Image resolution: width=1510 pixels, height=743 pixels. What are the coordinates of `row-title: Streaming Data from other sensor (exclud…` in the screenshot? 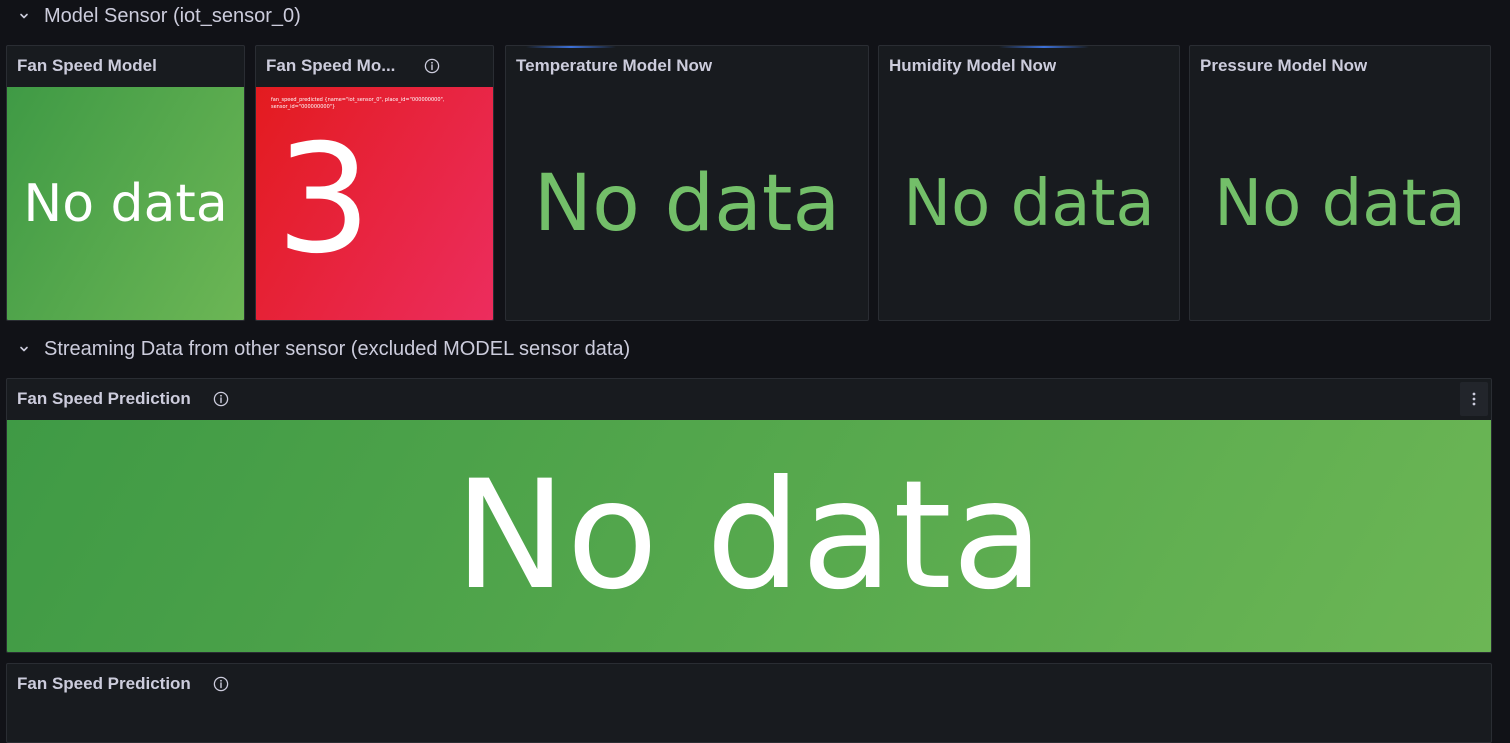 It's located at (337, 348).